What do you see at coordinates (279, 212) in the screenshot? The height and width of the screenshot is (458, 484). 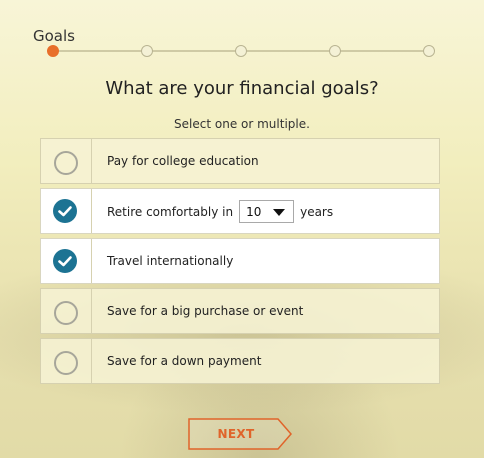 I see `chevron-down-icon` at bounding box center [279, 212].